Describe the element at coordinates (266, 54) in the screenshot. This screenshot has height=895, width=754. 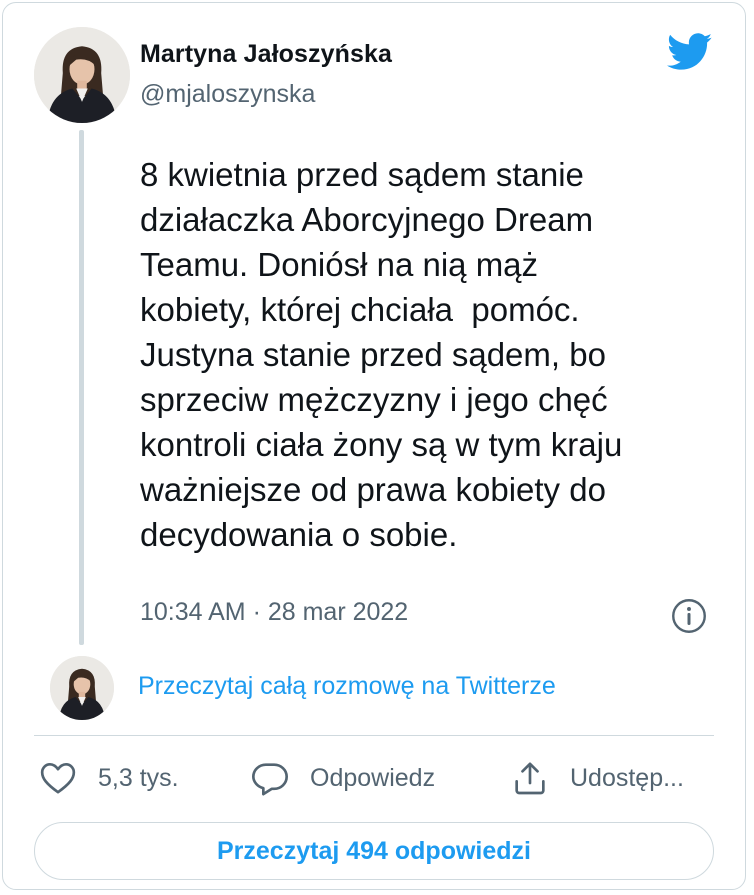
I see `author-name: Martyna Jałoszyńska` at that location.